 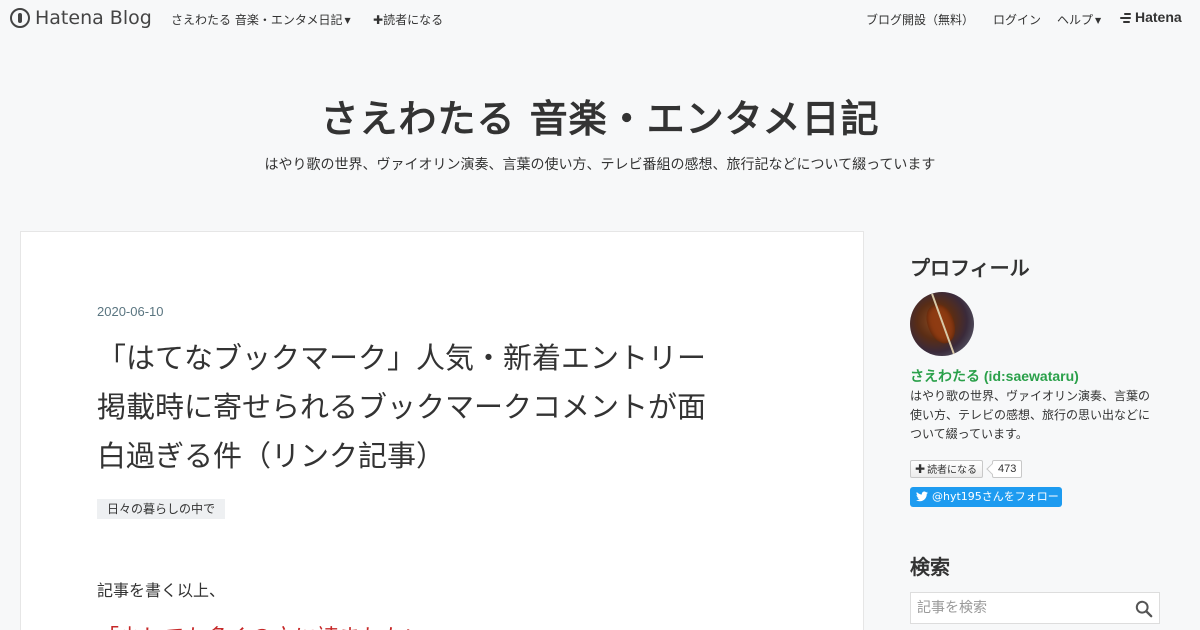 I want to click on twitter-follow-button: @hyt195さんをフォロー, so click(x=986, y=497).